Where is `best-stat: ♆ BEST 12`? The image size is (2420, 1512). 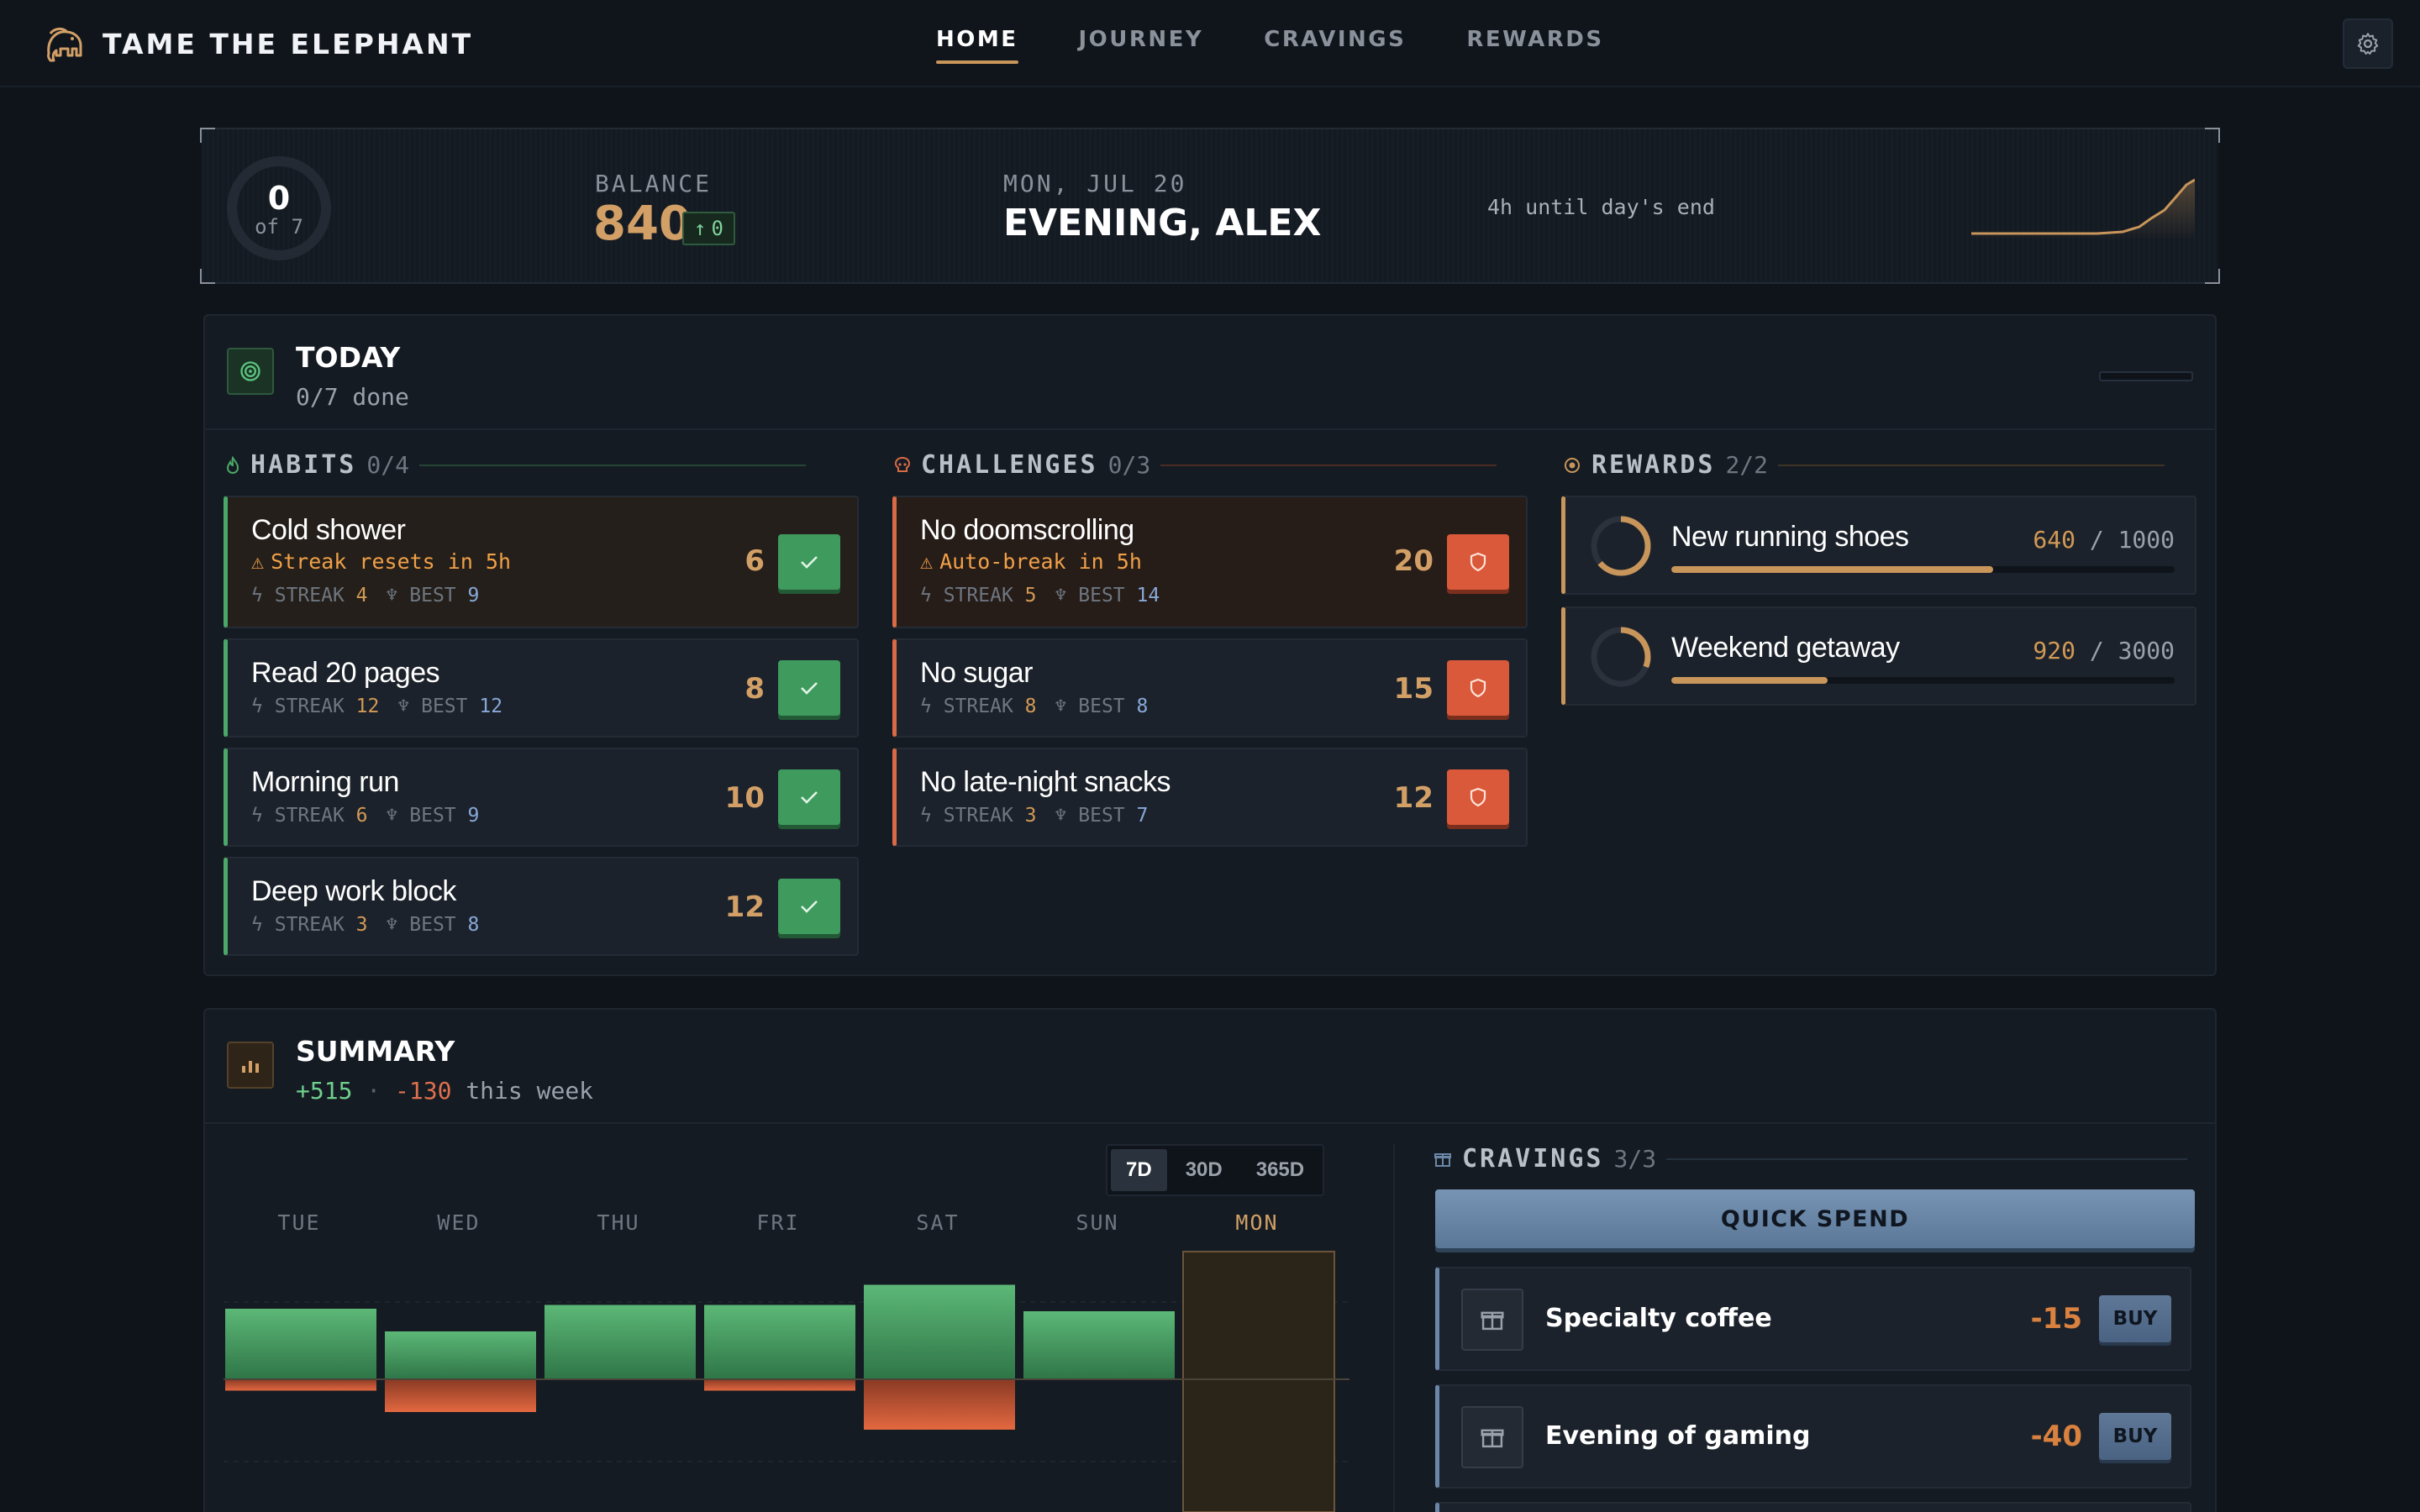 best-stat: ♆ BEST 12 is located at coordinates (450, 706).